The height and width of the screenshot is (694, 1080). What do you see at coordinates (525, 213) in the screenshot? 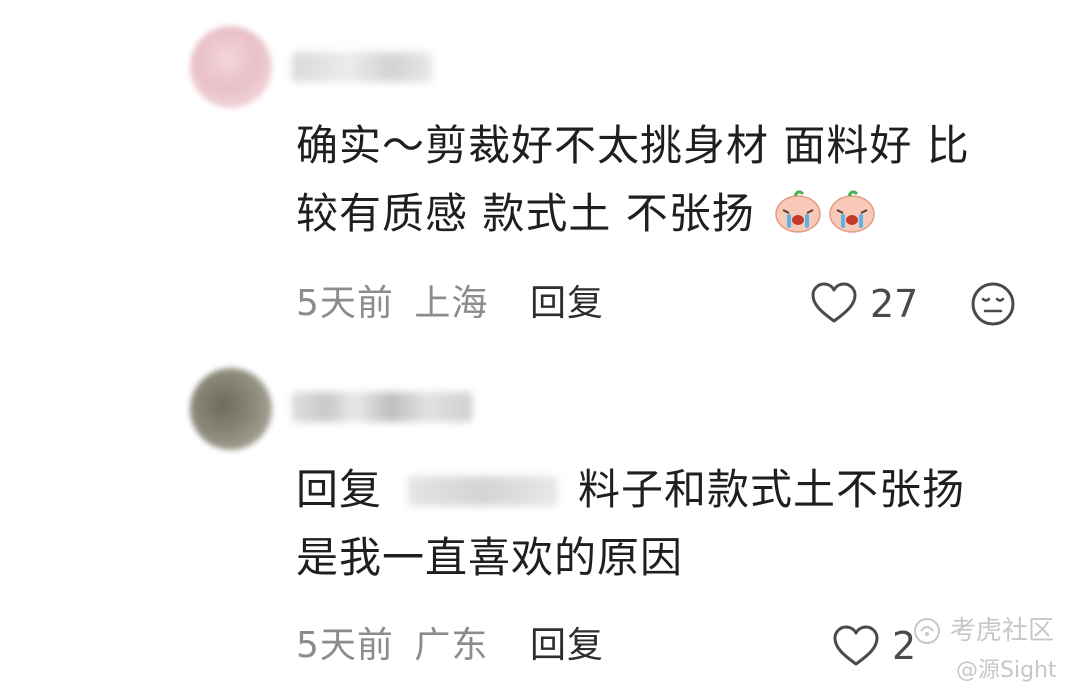
I see `comment-text-segment: 较有质感 款式土 不张扬` at bounding box center [525, 213].